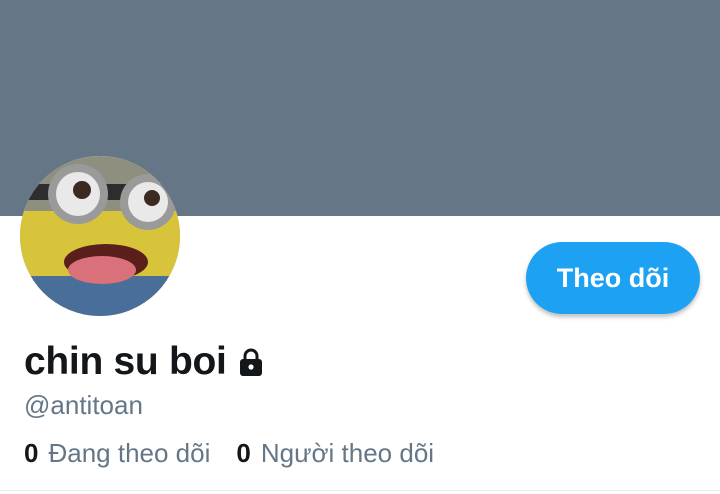 The image size is (720, 494). I want to click on following-count: 0, so click(31, 453).